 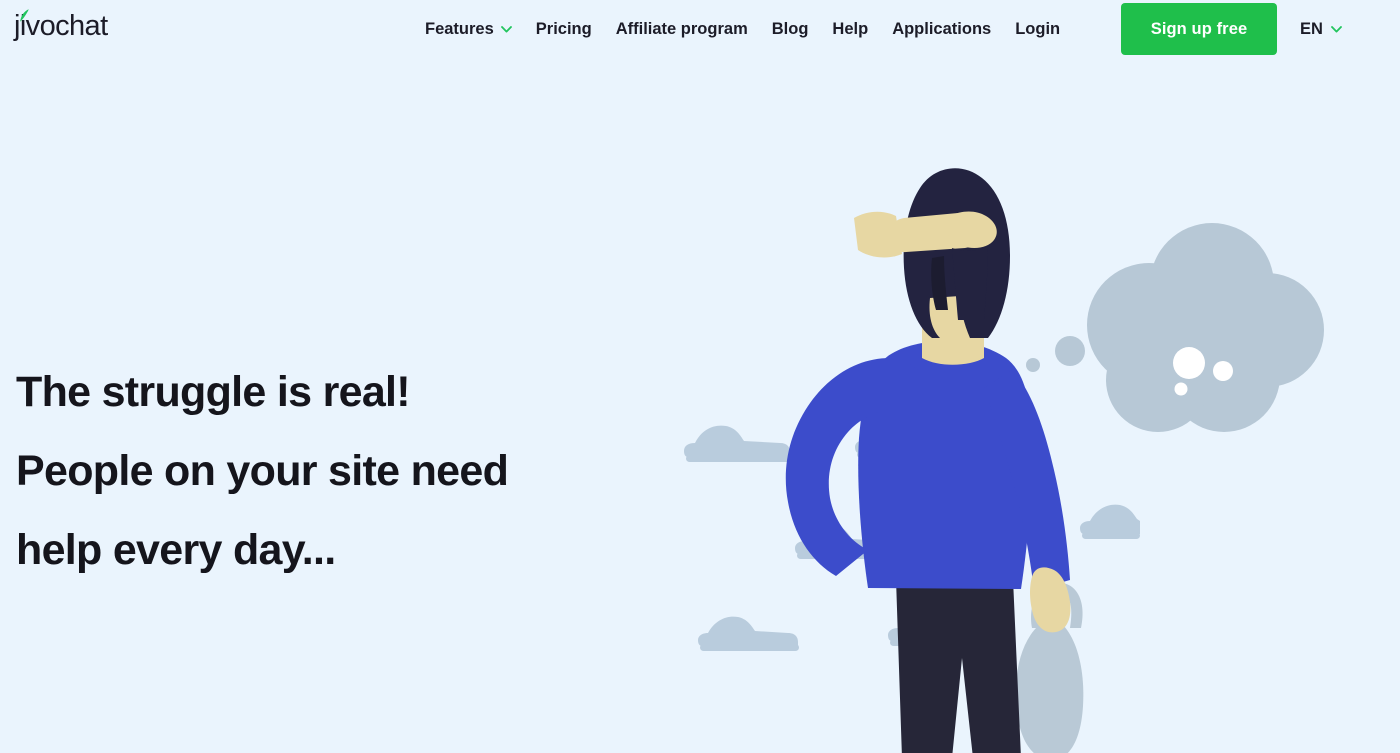 What do you see at coordinates (1223, 371) in the screenshot?
I see `bubble-dot-medium` at bounding box center [1223, 371].